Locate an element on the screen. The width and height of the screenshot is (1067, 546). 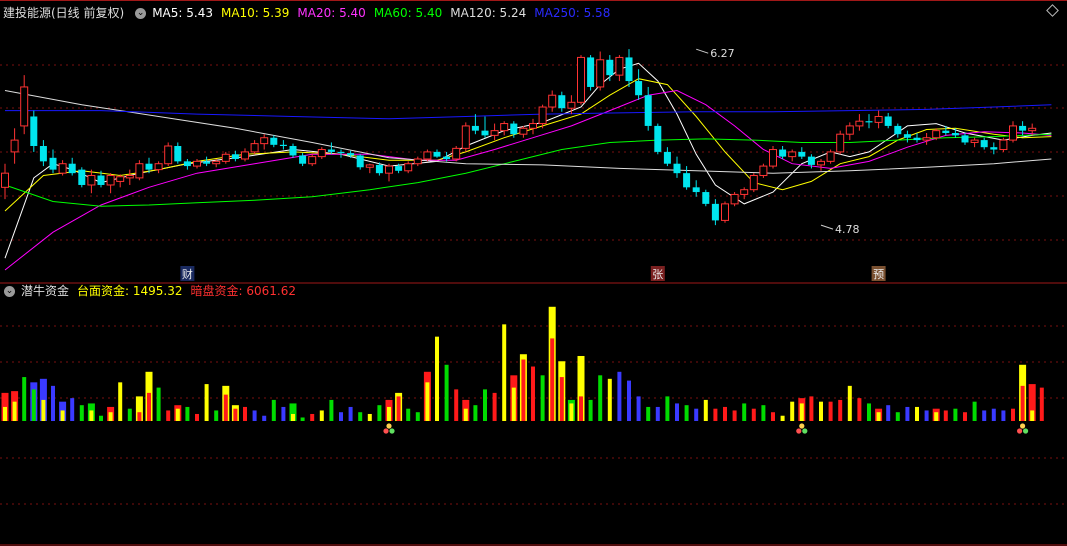
indicator-line1-label: 台面资金: 1495.32 is located at coordinates (130, 291).